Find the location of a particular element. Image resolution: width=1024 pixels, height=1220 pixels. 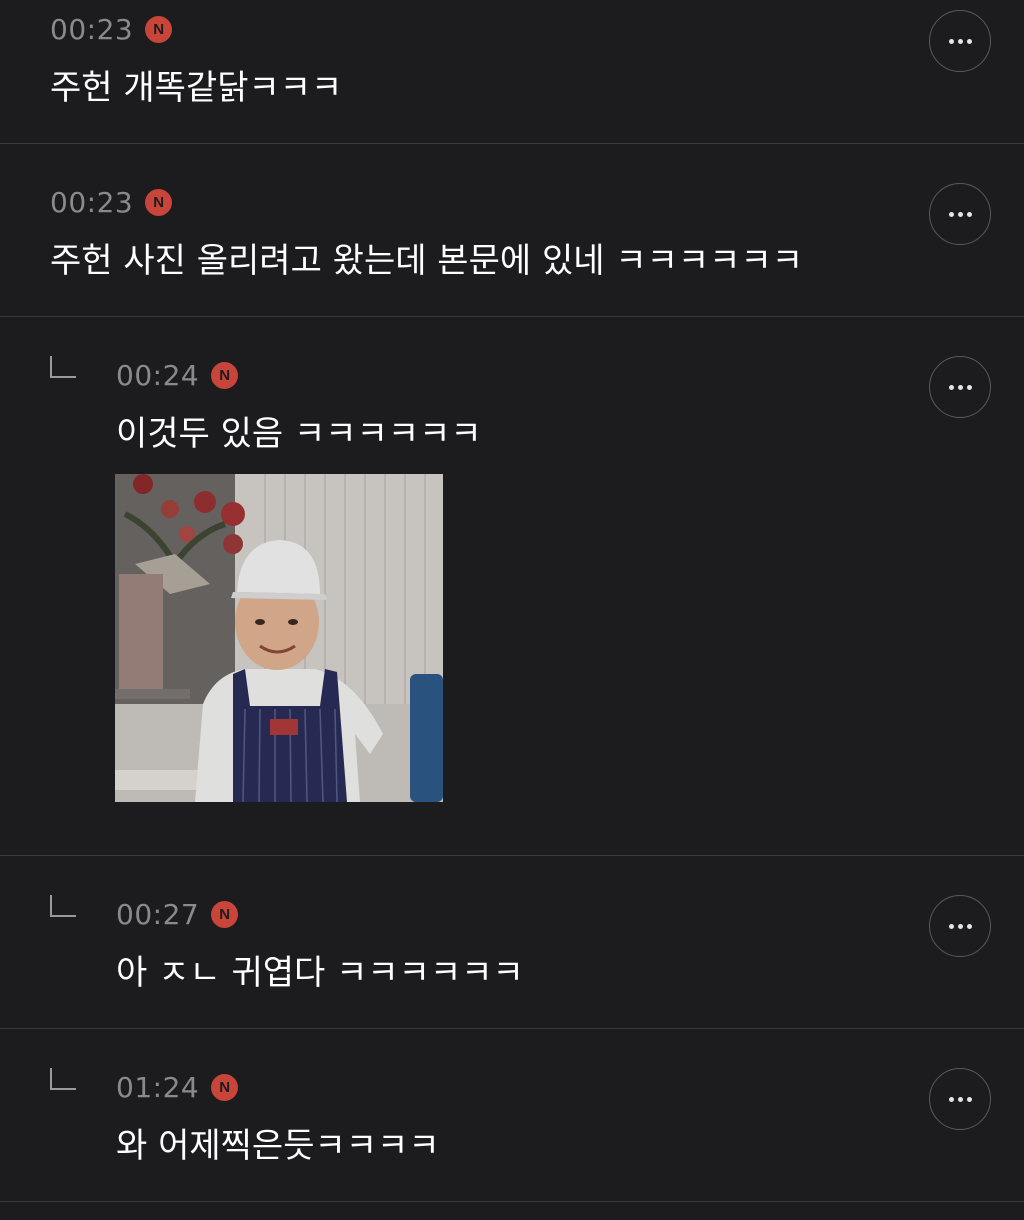

attached-photo is located at coordinates (279, 638).